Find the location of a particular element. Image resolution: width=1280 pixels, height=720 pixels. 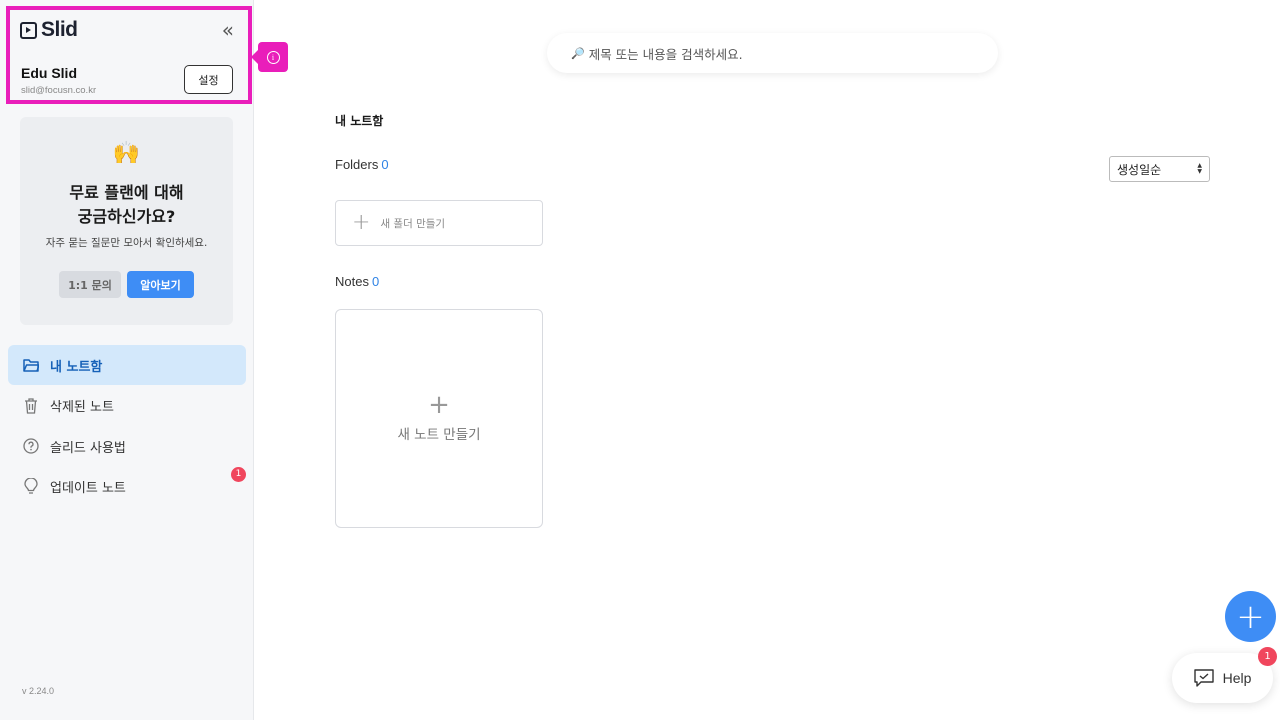

promo-title: 무료 플랜에 대해 궁금하신가요? is located at coordinates (126, 205).